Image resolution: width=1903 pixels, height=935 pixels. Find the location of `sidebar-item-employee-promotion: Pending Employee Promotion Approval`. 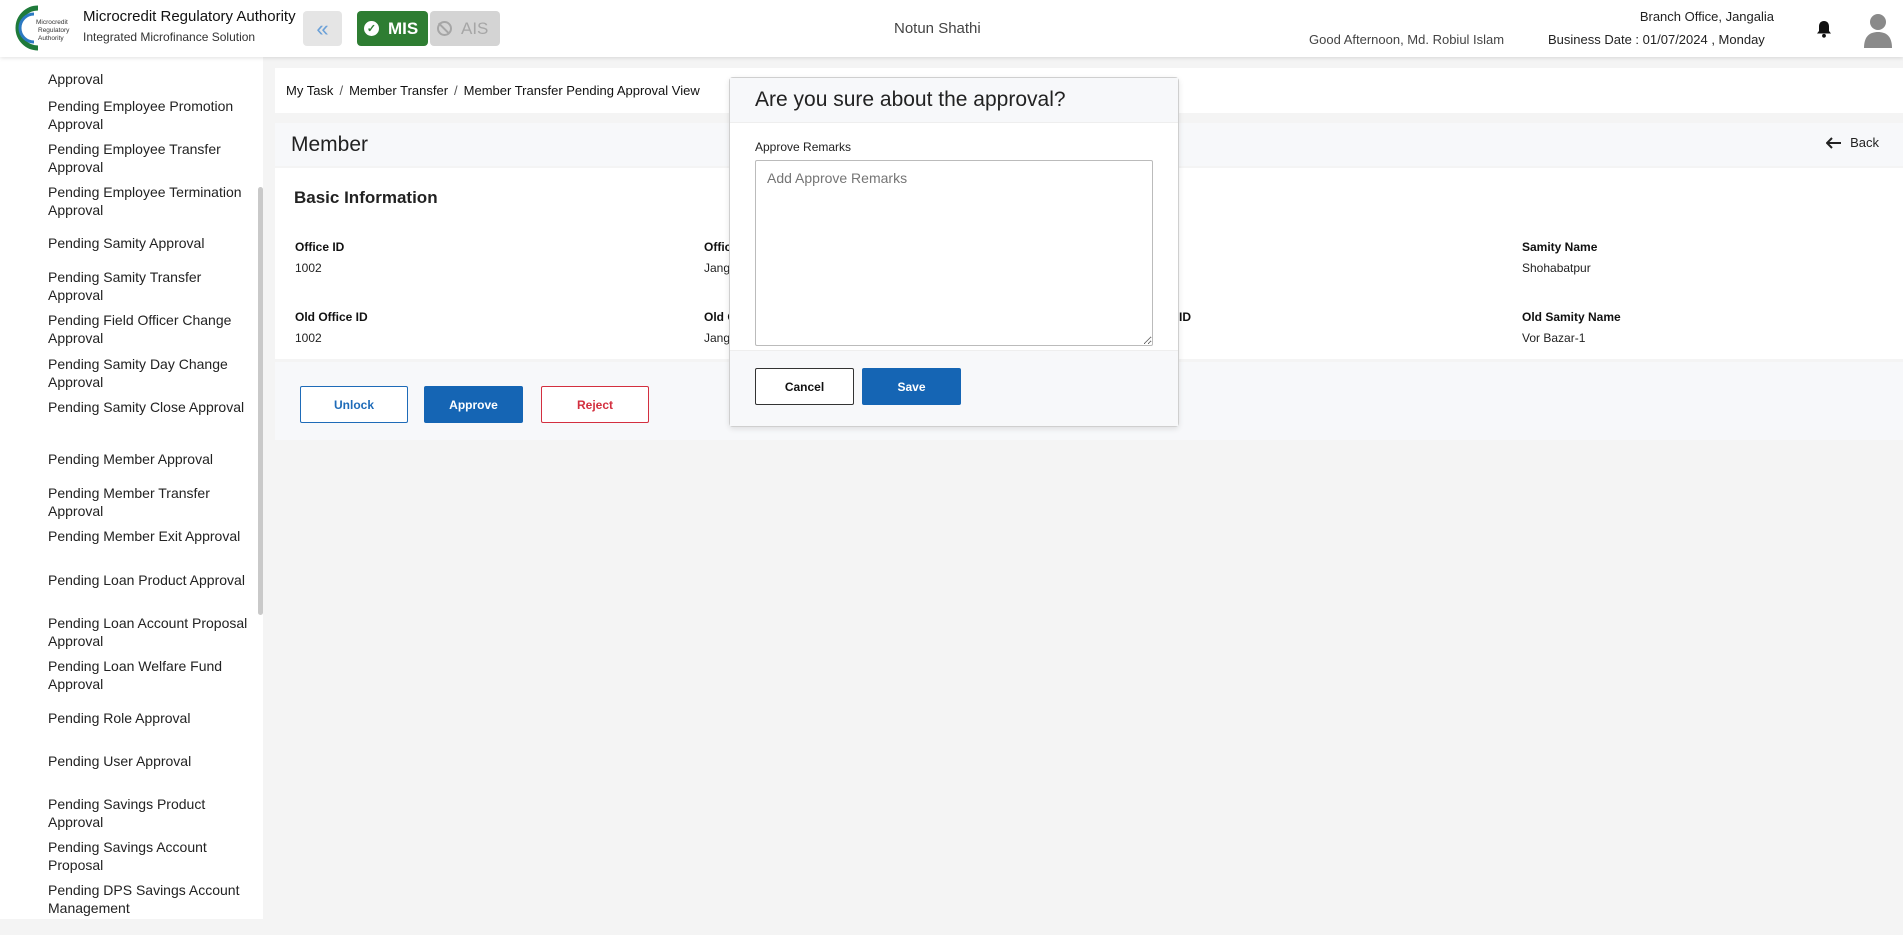

sidebar-item-employee-promotion: Pending Employee Promotion Approval is located at coordinates (148, 115).